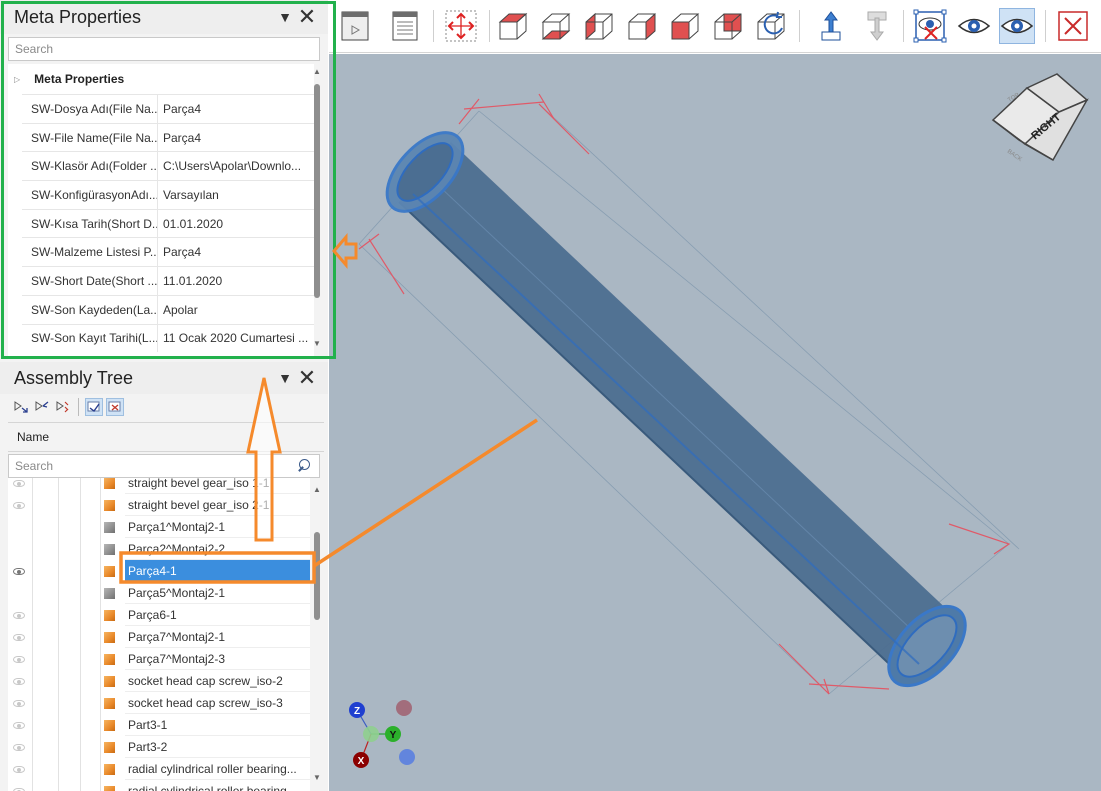  Describe the element at coordinates (728, 26) in the screenshot. I see `view-back-icon` at that location.